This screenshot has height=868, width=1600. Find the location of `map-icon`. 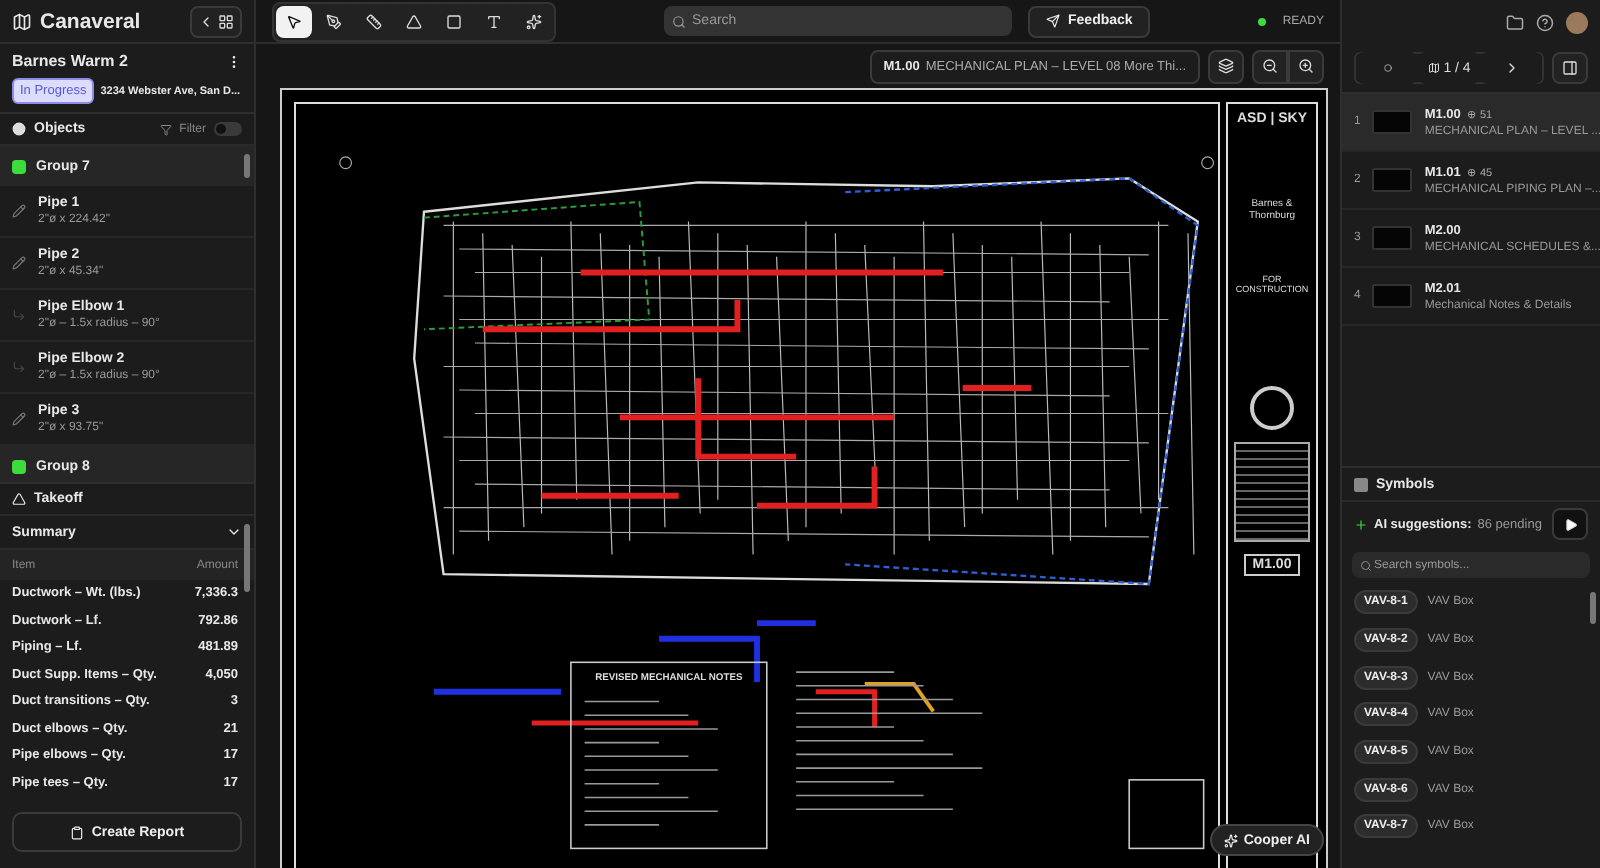

map-icon is located at coordinates (1433, 68).